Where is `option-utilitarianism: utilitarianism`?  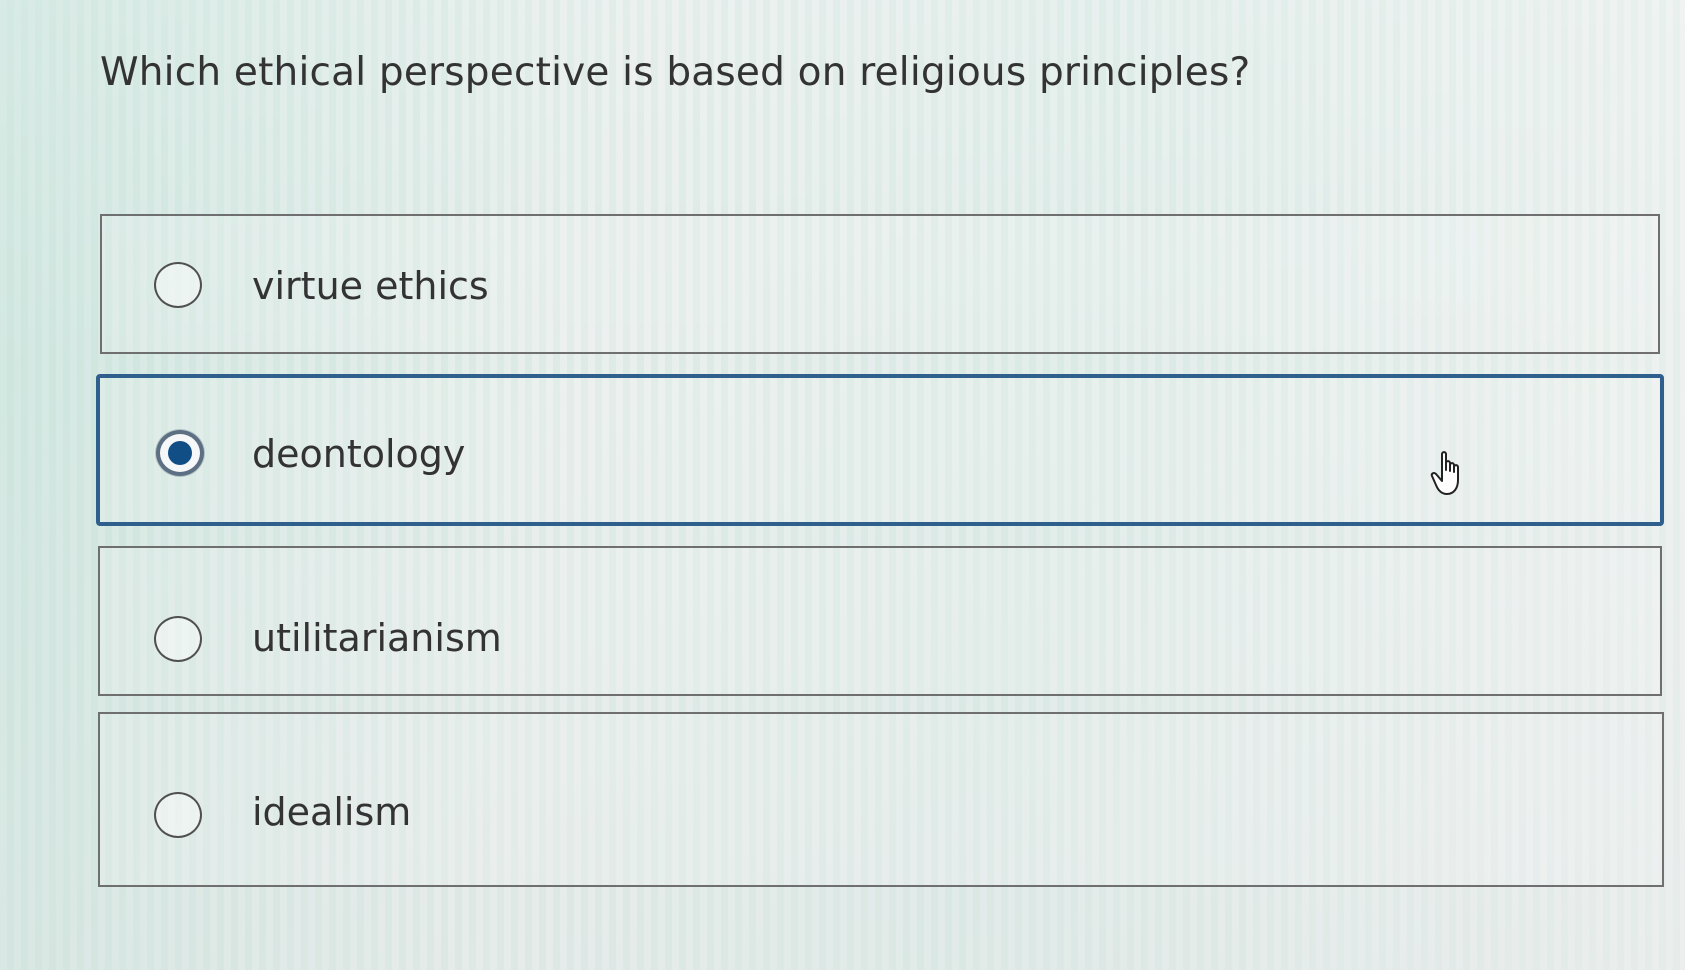 option-utilitarianism: utilitarianism is located at coordinates (880, 621).